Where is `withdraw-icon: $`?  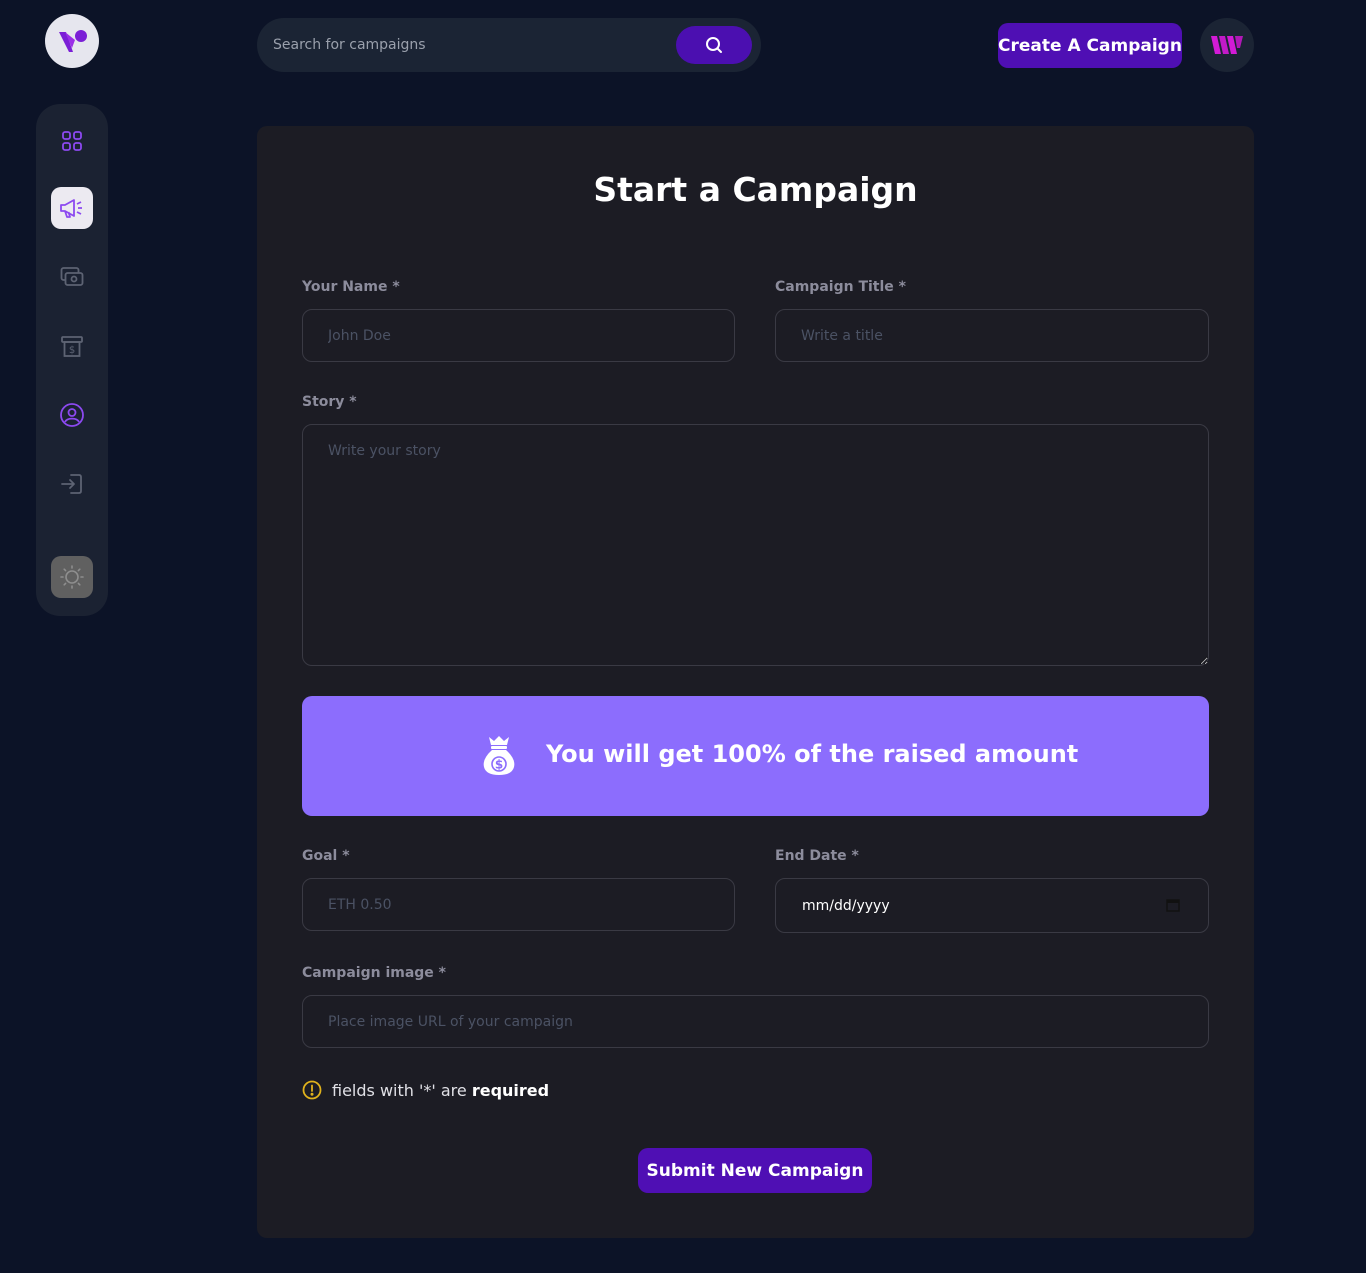
withdraw-icon: $ is located at coordinates (72, 346).